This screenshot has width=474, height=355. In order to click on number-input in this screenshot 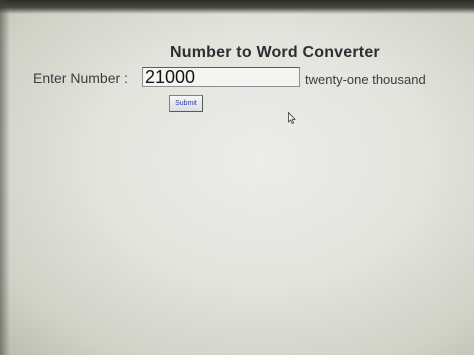, I will do `click(221, 77)`.